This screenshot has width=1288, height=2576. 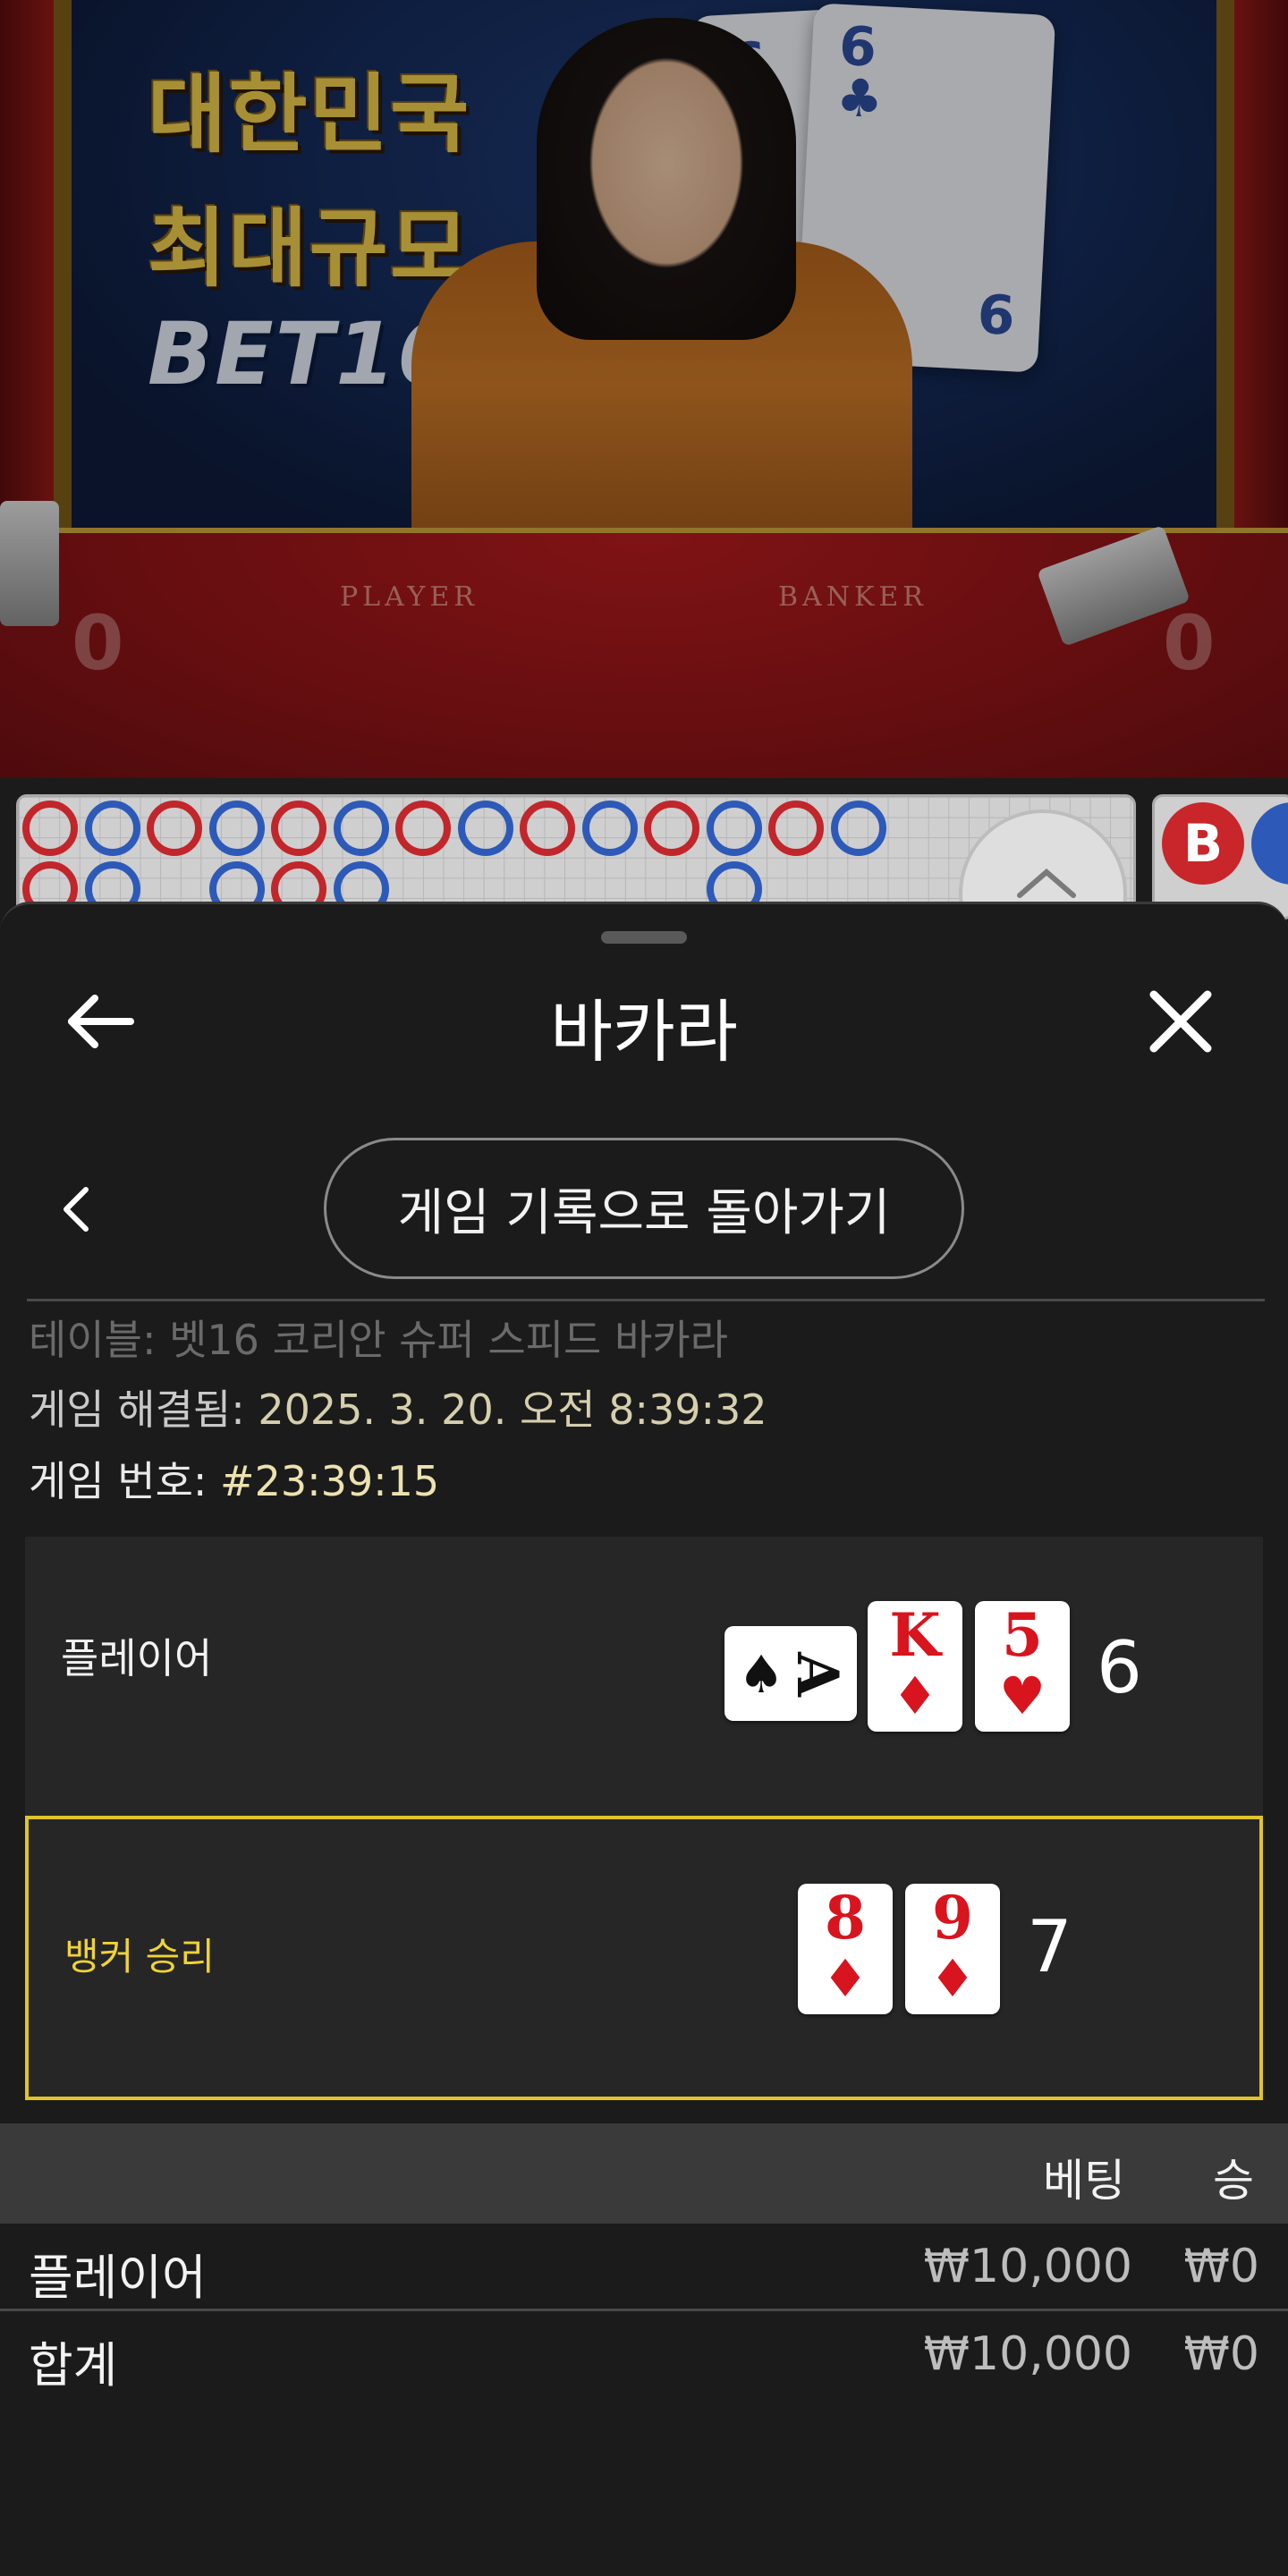 I want to click on close-button, so click(x=1180, y=1021).